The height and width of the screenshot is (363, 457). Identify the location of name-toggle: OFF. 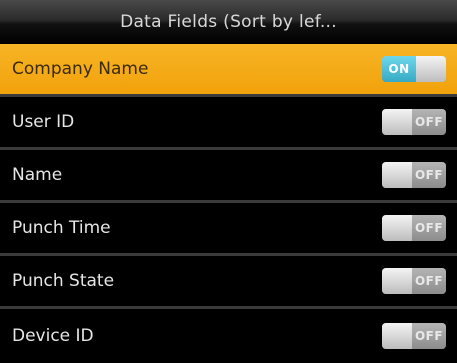
(414, 175).